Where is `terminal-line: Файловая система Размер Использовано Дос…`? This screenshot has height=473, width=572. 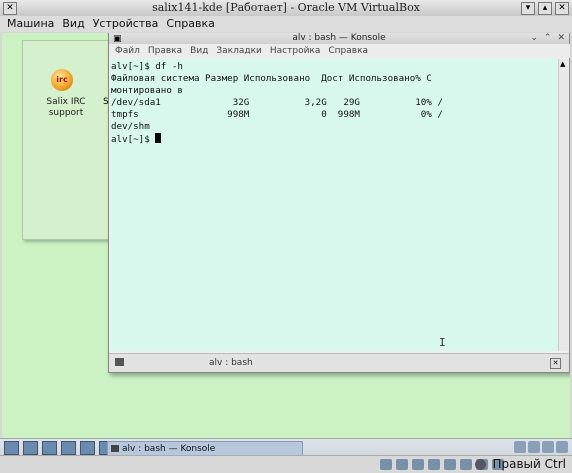 terminal-line: Файловая система Размер Использовано Дос… is located at coordinates (271, 78).